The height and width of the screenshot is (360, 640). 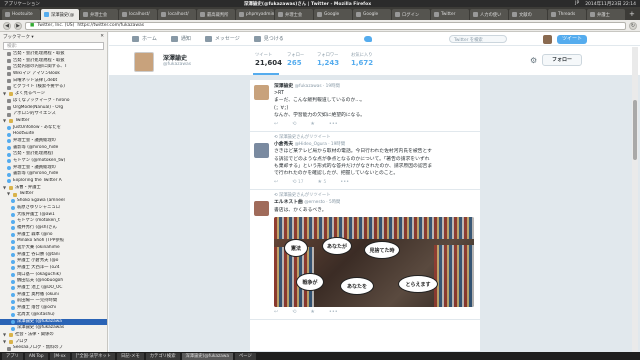 What do you see at coordinates (53, 275) in the screenshot?
I see `bookmark-item: 岡口基一 (okaguchik)` at bounding box center [53, 275].